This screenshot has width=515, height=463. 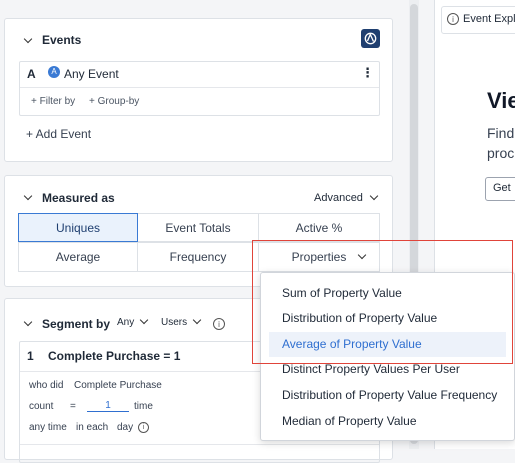 What do you see at coordinates (387, 421) in the screenshot?
I see `menu-item-median-of-property-value: Median of Property Value` at bounding box center [387, 421].